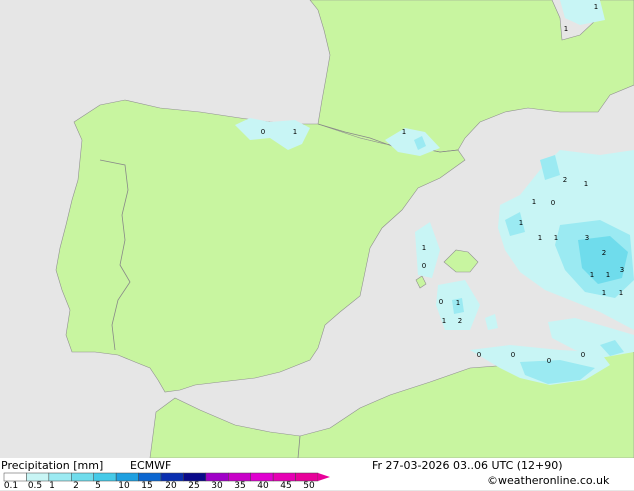 Image resolution: width=634 pixels, height=491 pixels. I want to click on legend-title: Precipitation [mm], so click(52, 465).